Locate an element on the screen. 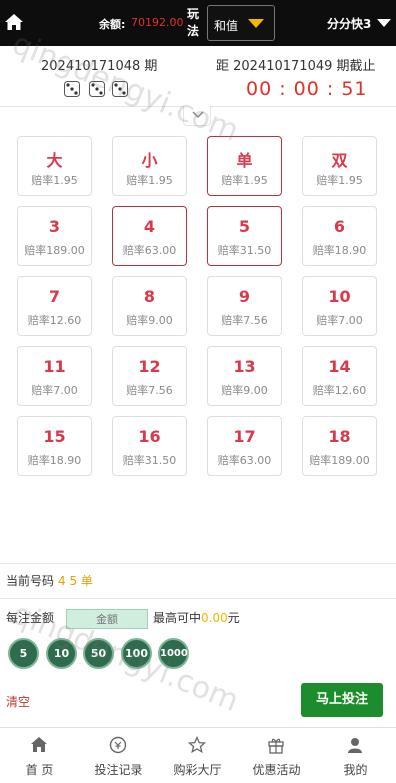  tab-home: 首 页 is located at coordinates (39, 755).